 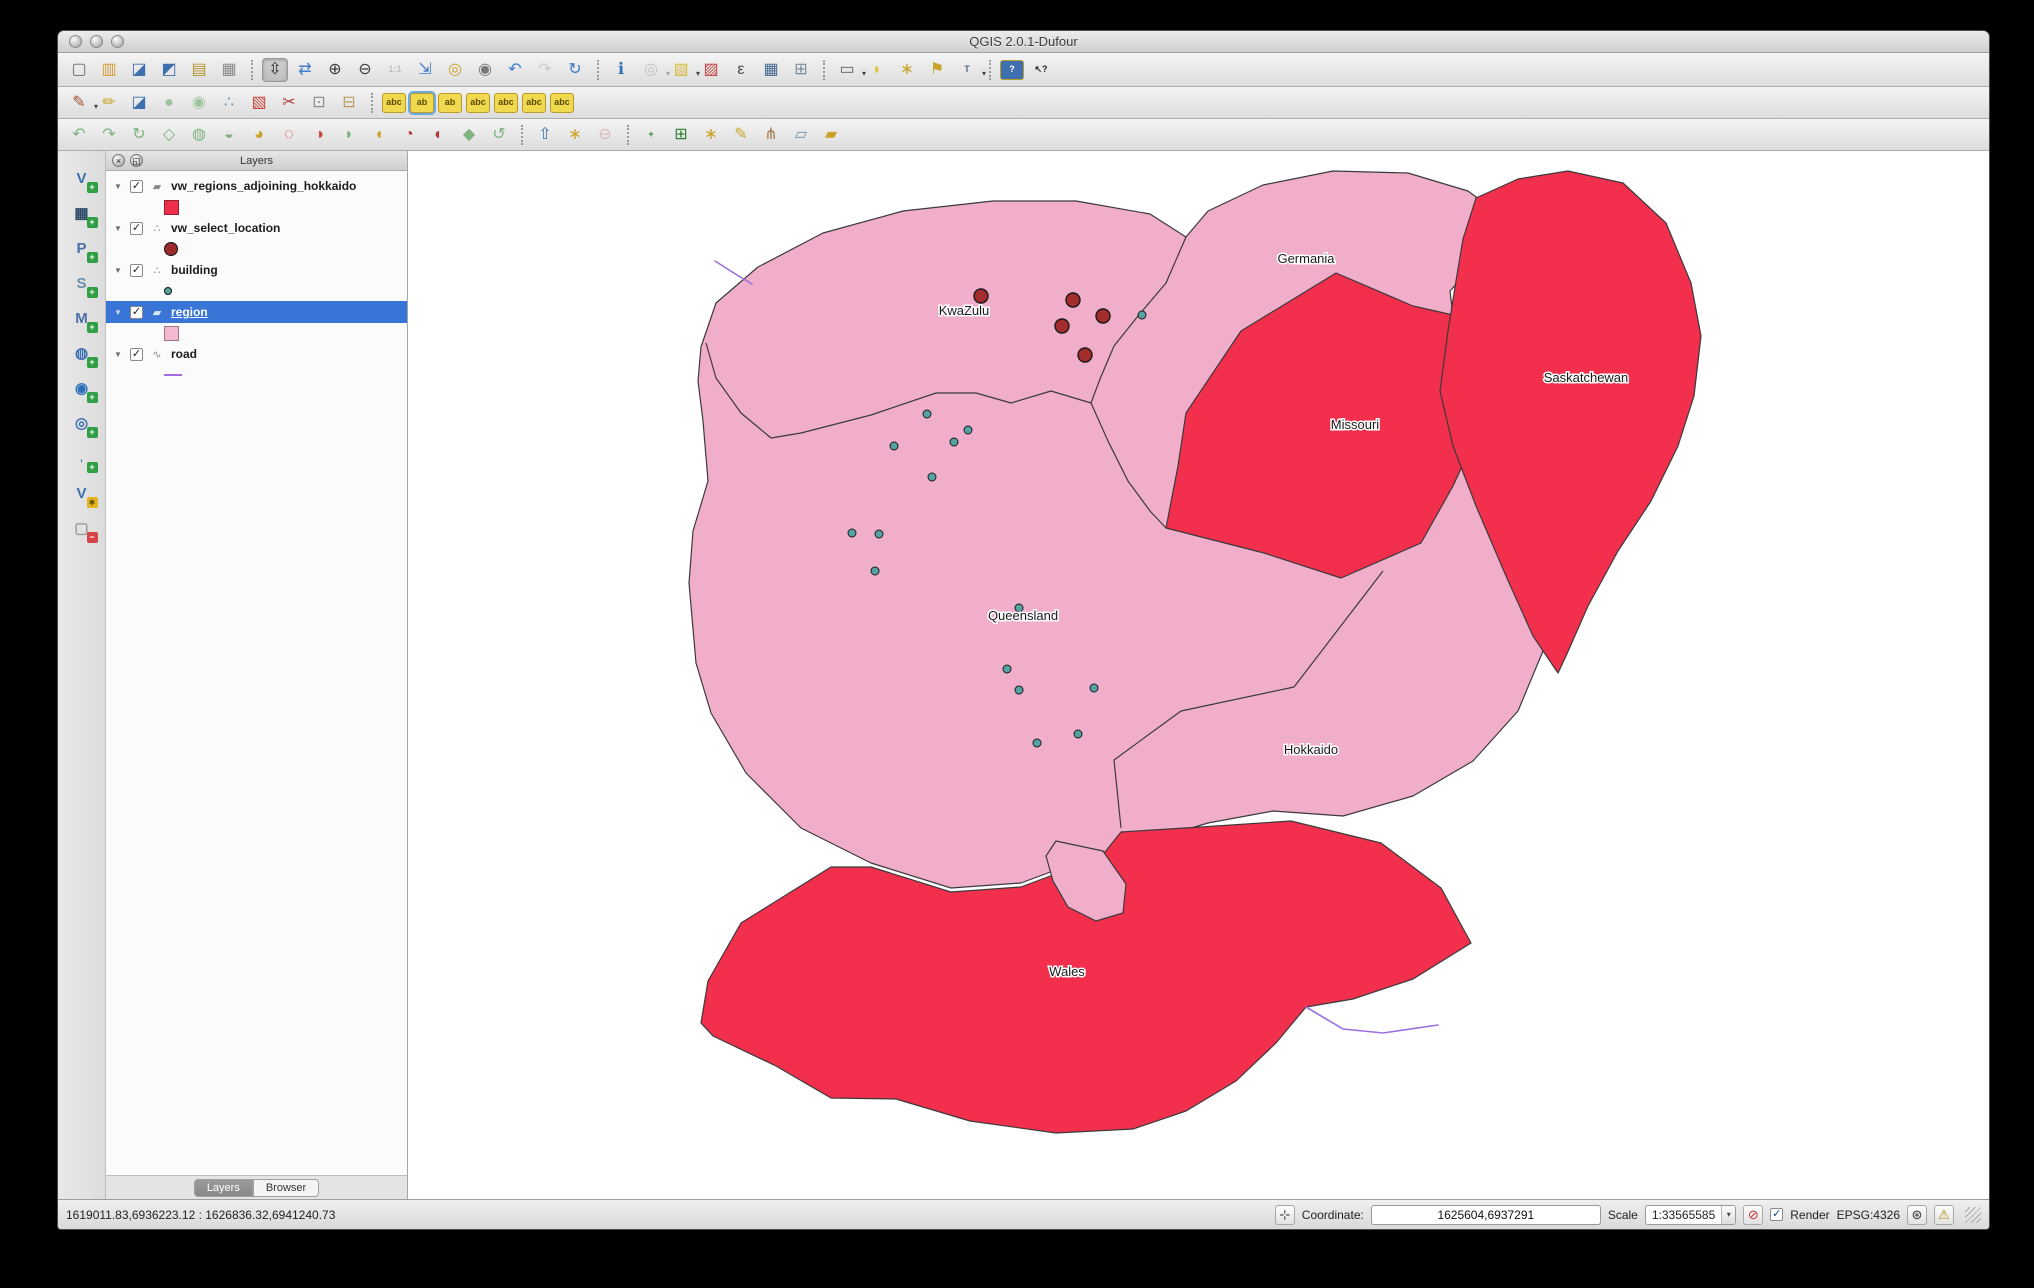 I want to click on add-wfs-layer-icon: ◎ +, so click(x=83, y=424).